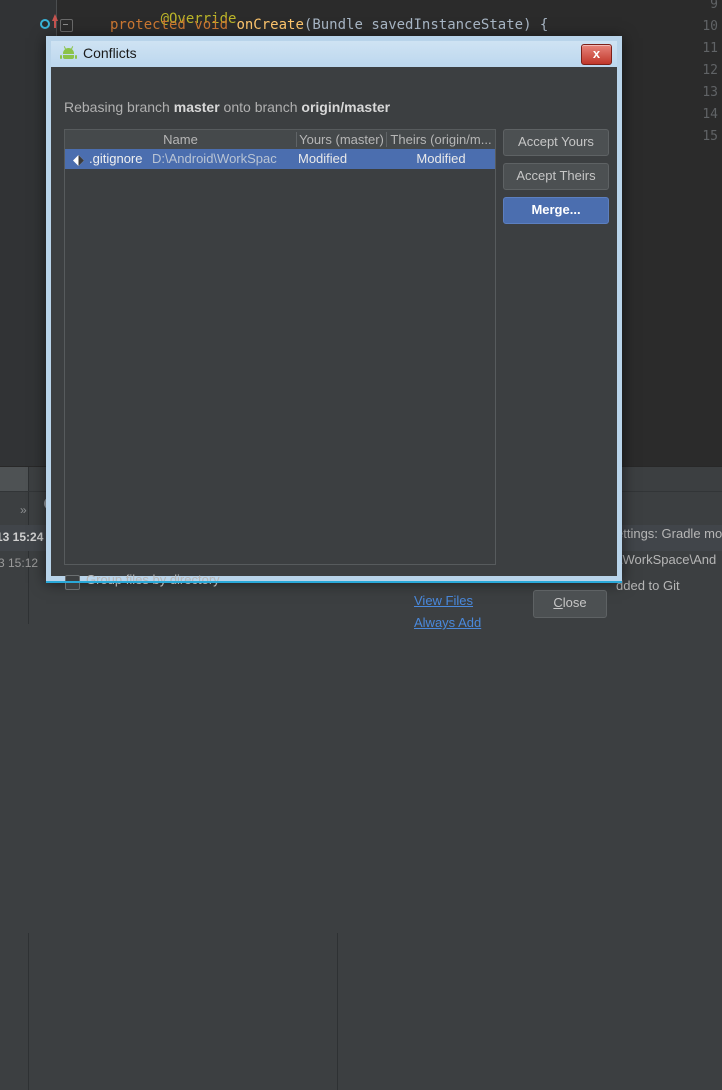 The width and height of the screenshot is (722, 1090). Describe the element at coordinates (260, 107) in the screenshot. I see `rebase-middle: onto branch` at that location.